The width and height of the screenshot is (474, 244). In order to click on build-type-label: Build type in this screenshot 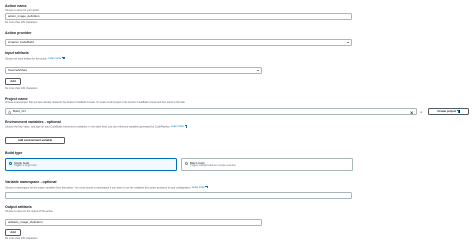, I will do `click(14, 152)`.